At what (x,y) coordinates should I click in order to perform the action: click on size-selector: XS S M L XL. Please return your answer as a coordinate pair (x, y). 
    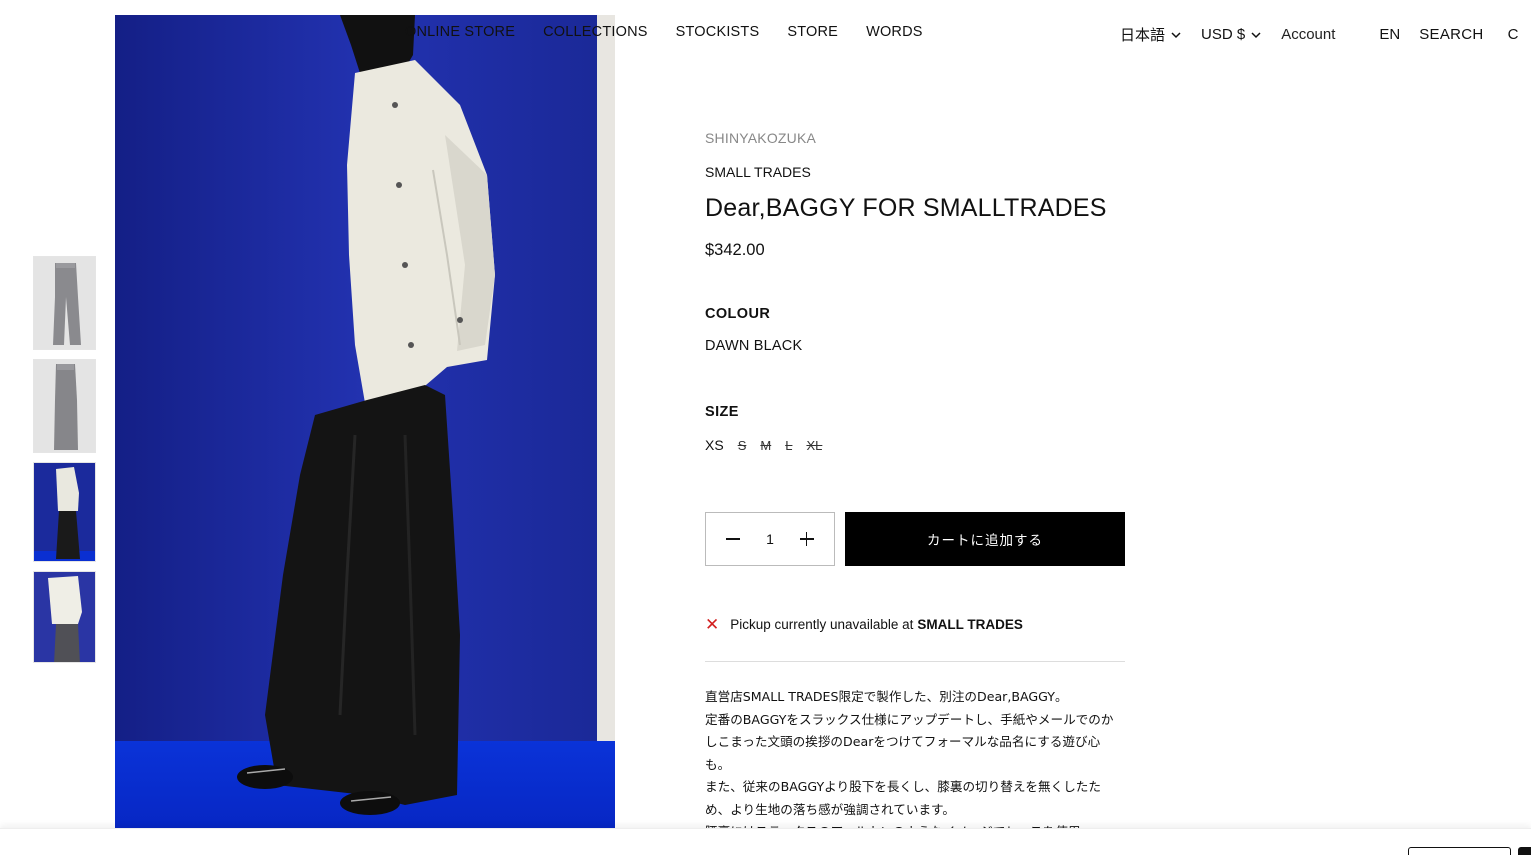
    Looking at the image, I should click on (915, 445).